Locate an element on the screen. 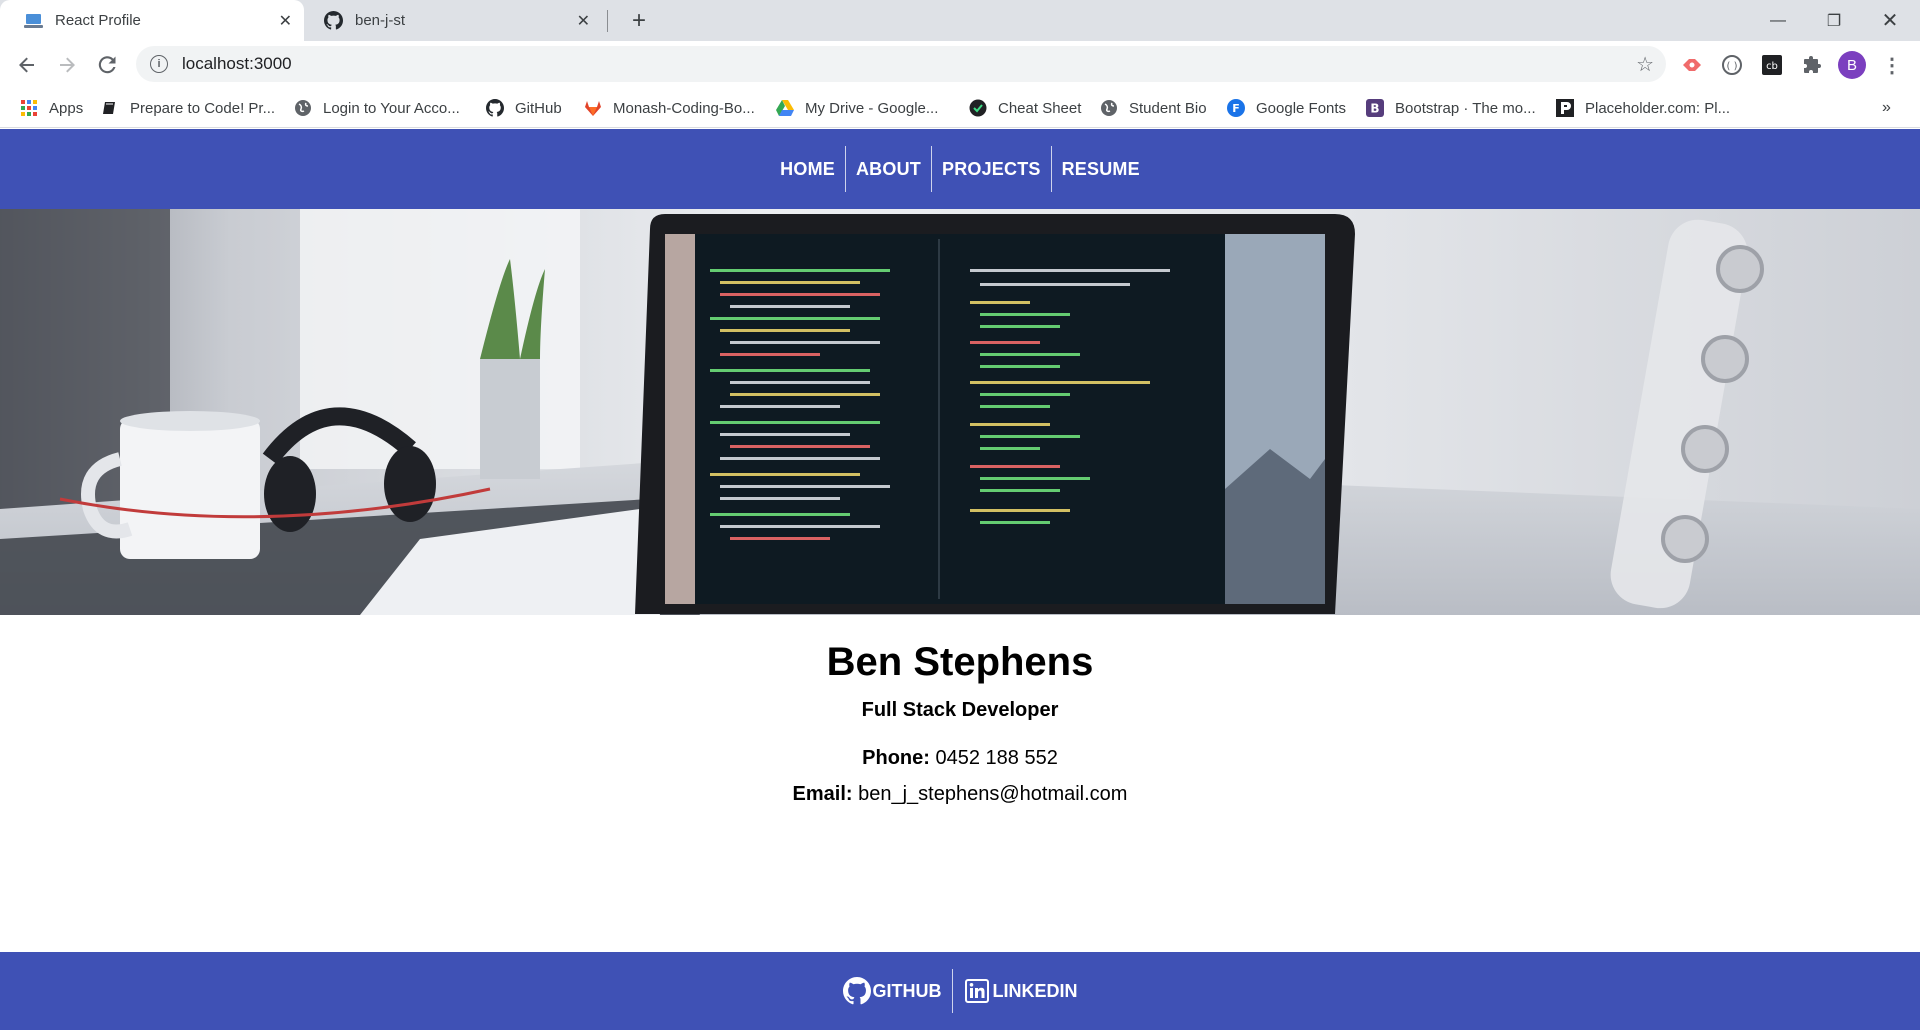 The height and width of the screenshot is (1030, 1920). site-footer: GITHUB LINKEDIN is located at coordinates (960, 991).